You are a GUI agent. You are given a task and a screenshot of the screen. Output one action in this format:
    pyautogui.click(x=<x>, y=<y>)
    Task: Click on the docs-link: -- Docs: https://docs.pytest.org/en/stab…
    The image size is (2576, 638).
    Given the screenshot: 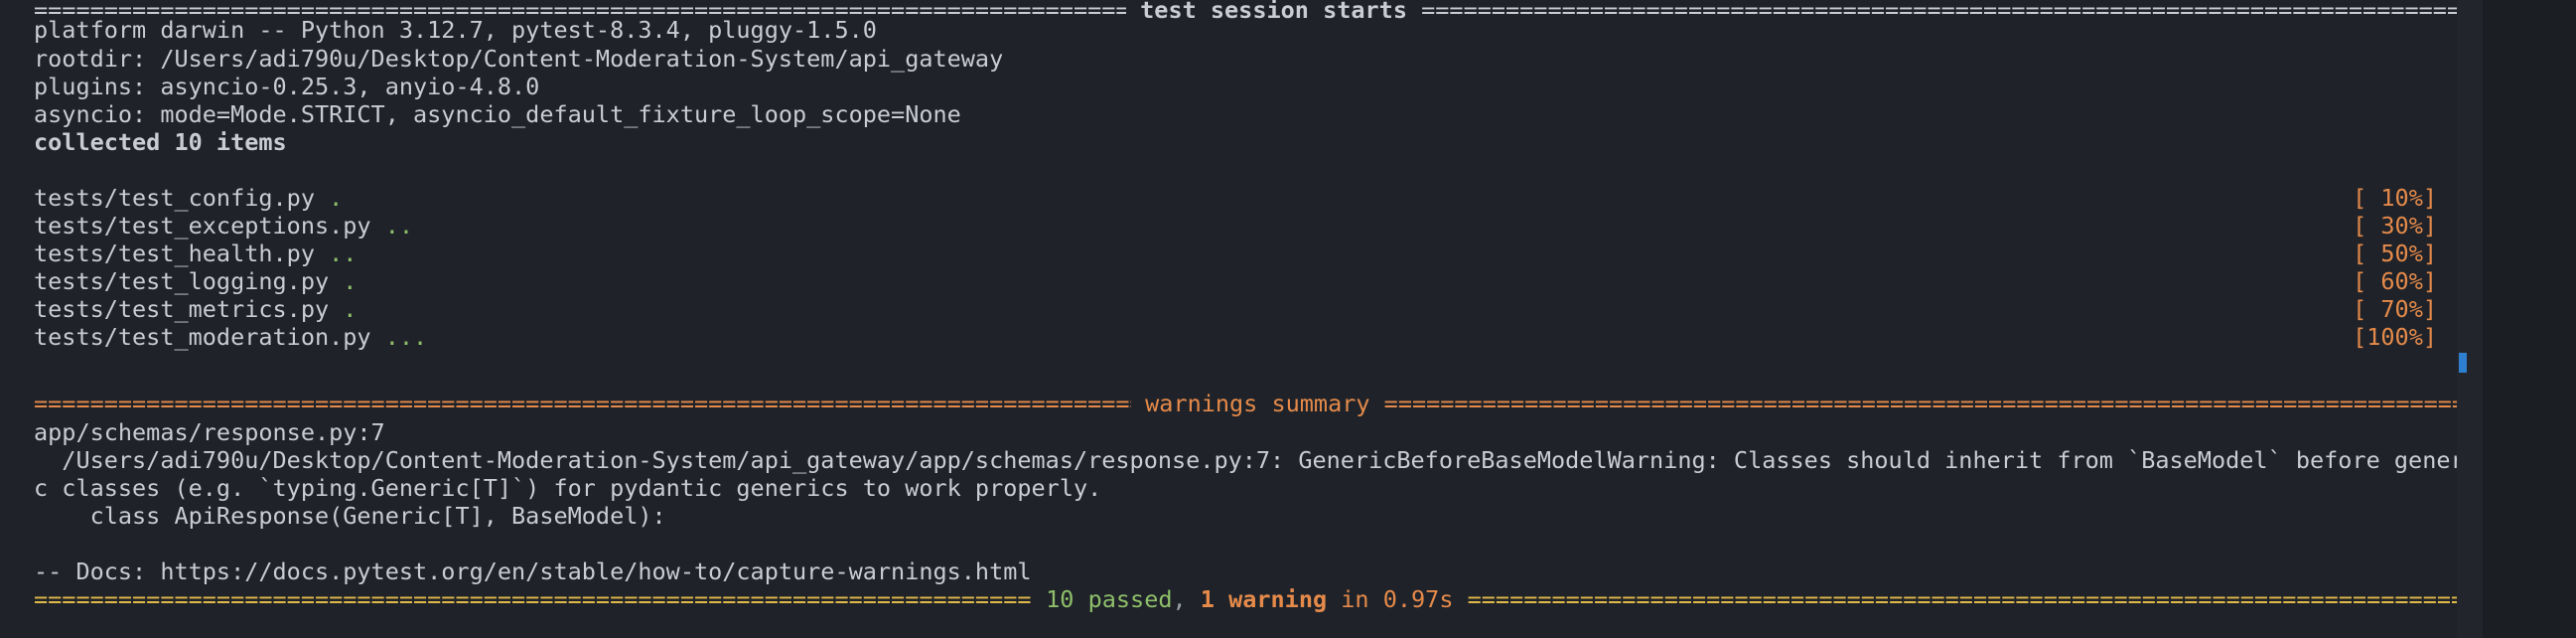 What is the action you would take?
    pyautogui.click(x=533, y=571)
    